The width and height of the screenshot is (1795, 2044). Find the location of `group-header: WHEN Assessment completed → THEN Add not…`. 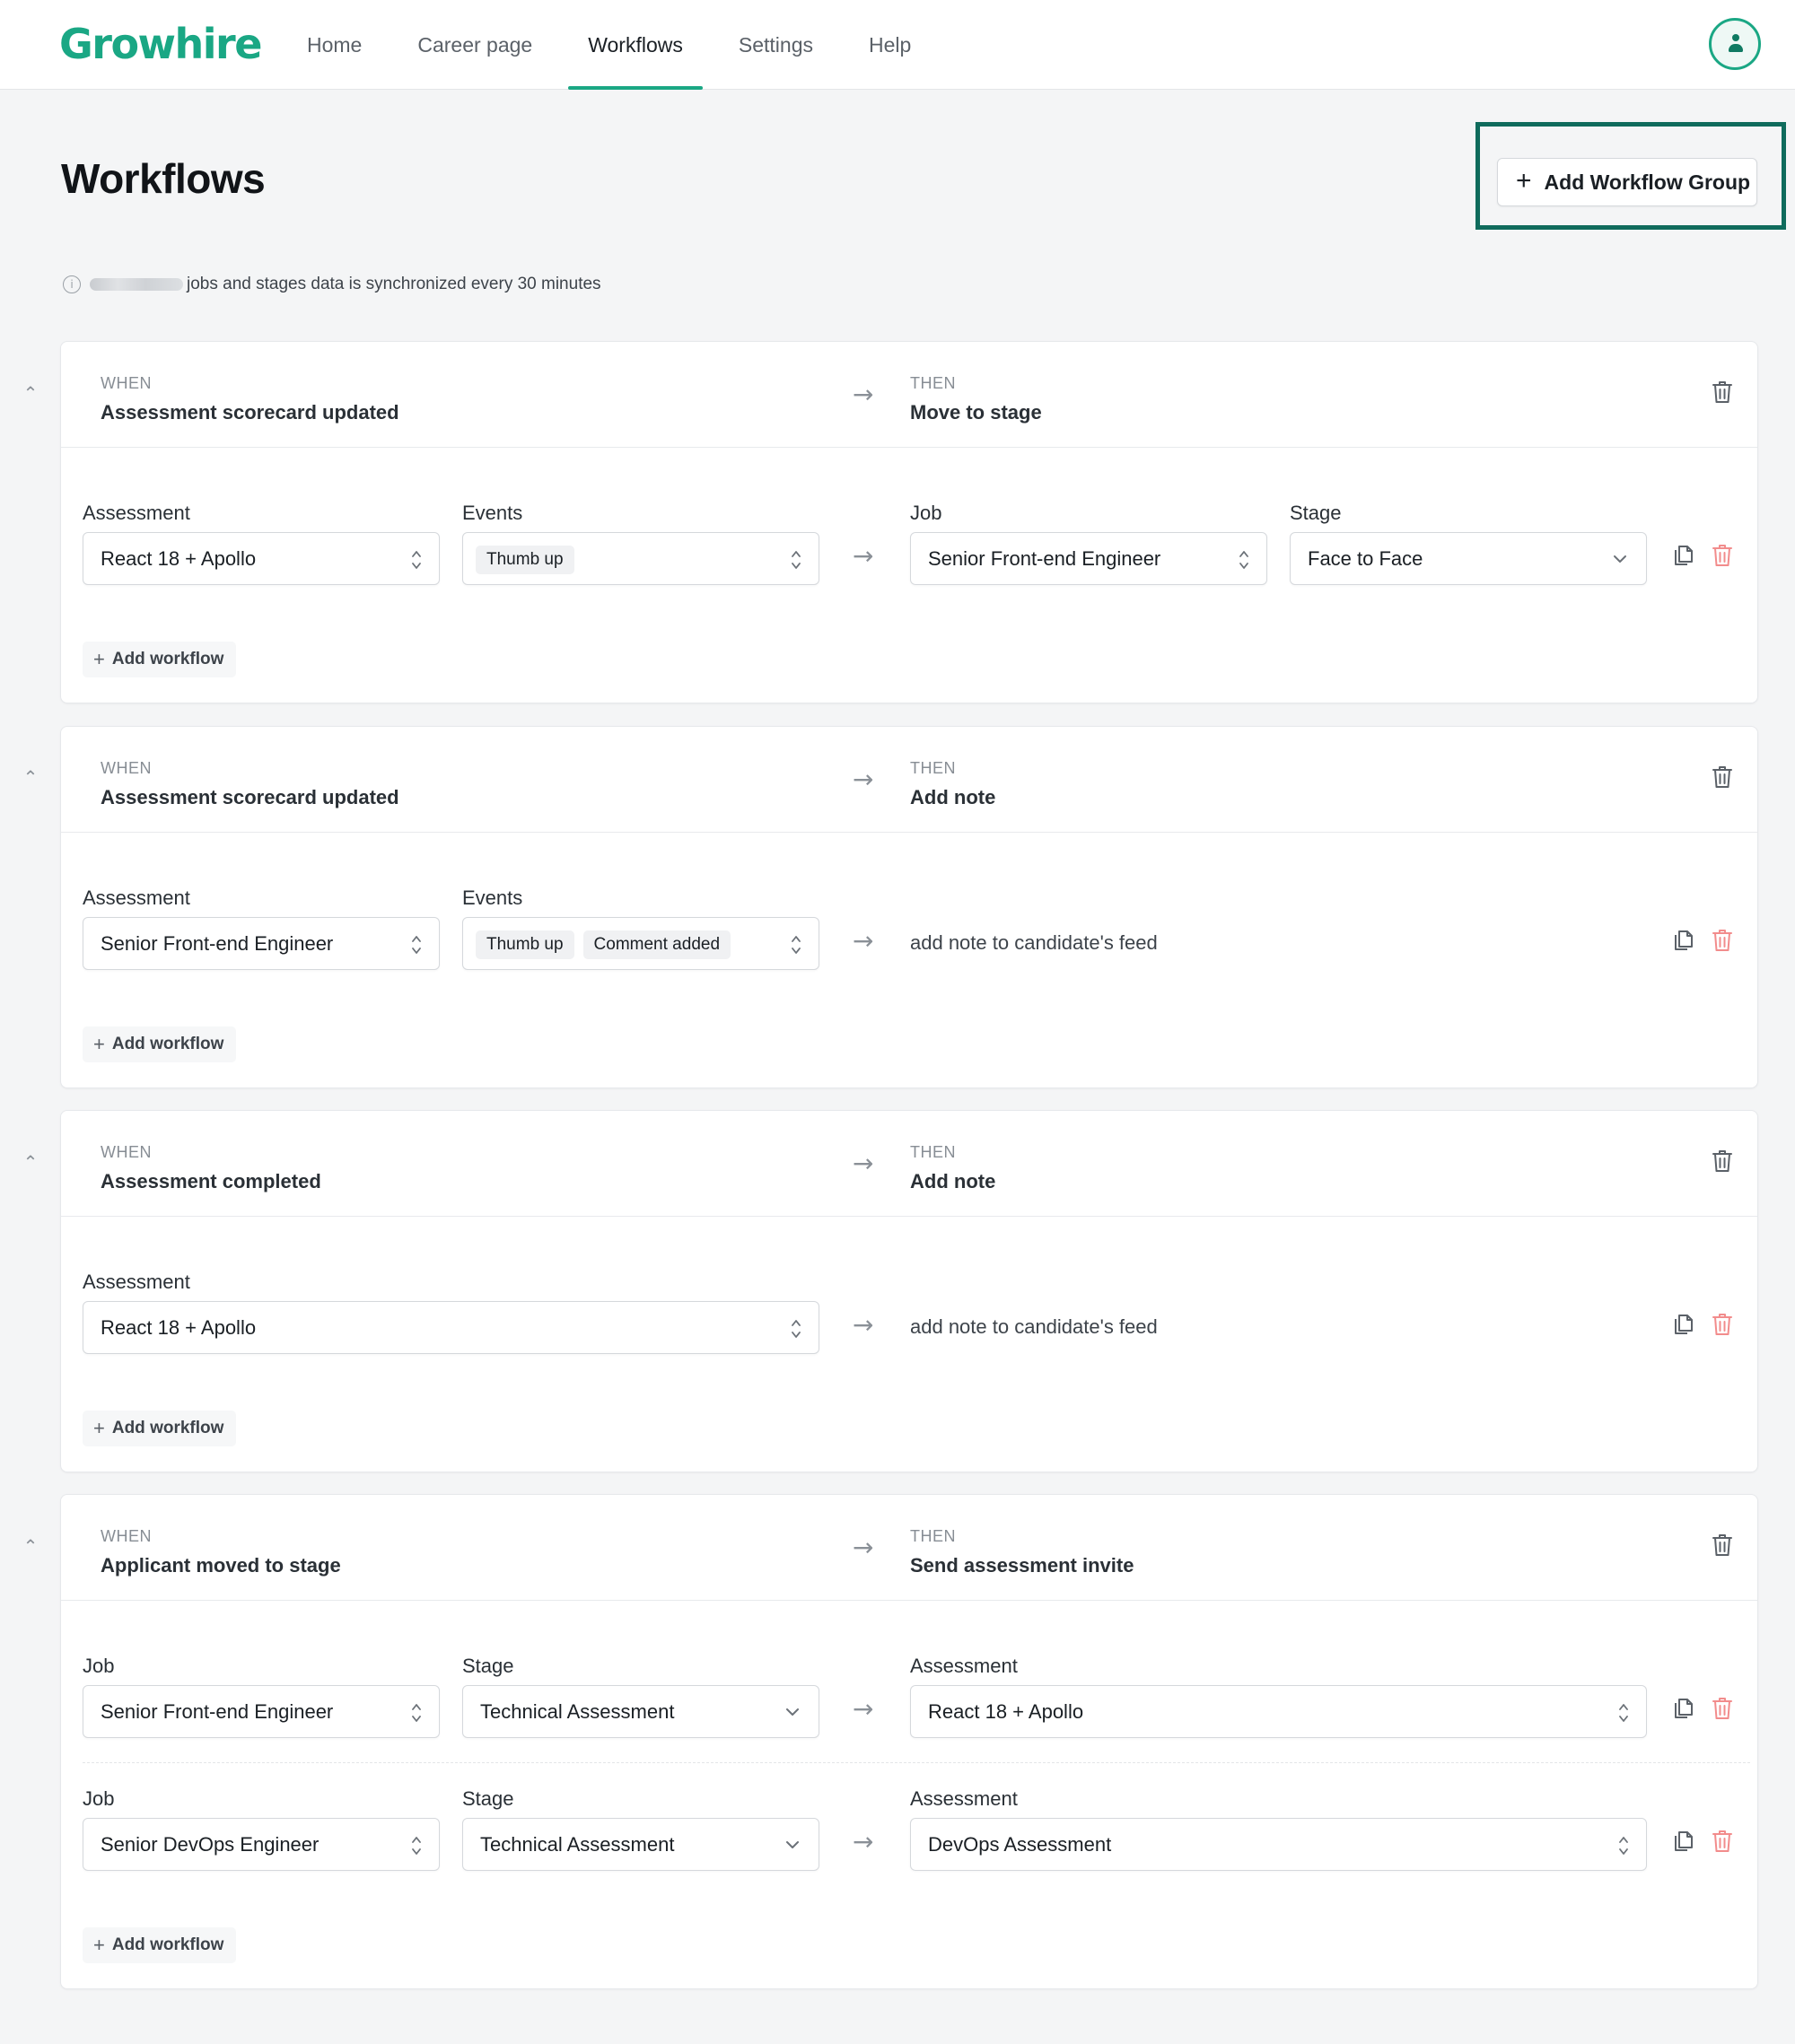

group-header: WHEN Assessment completed → THEN Add not… is located at coordinates (909, 1164).